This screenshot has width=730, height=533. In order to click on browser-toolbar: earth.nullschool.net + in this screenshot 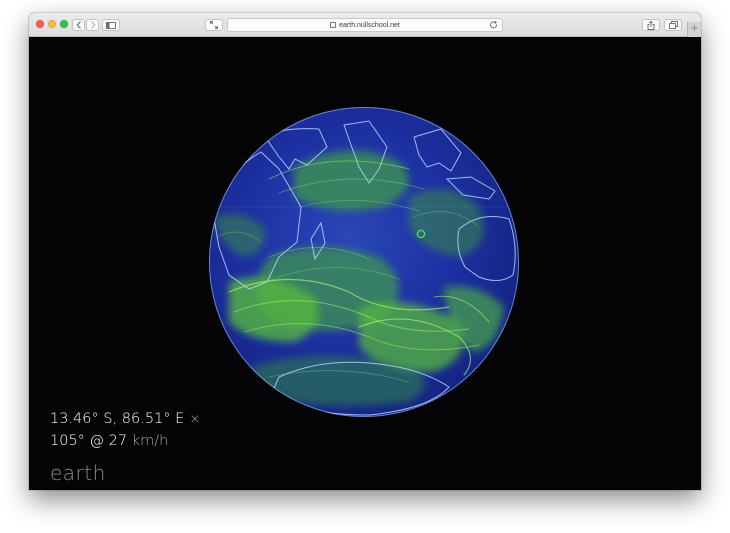, I will do `click(365, 25)`.